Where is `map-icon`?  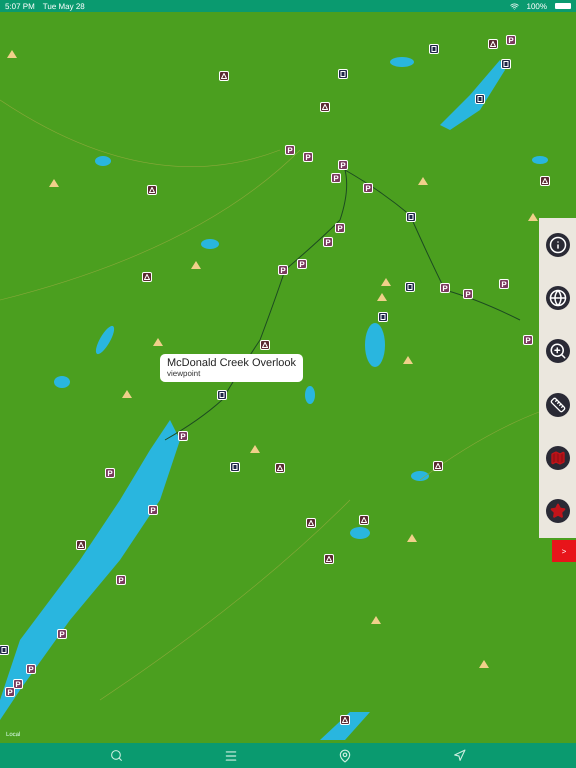 map-icon is located at coordinates (558, 458).